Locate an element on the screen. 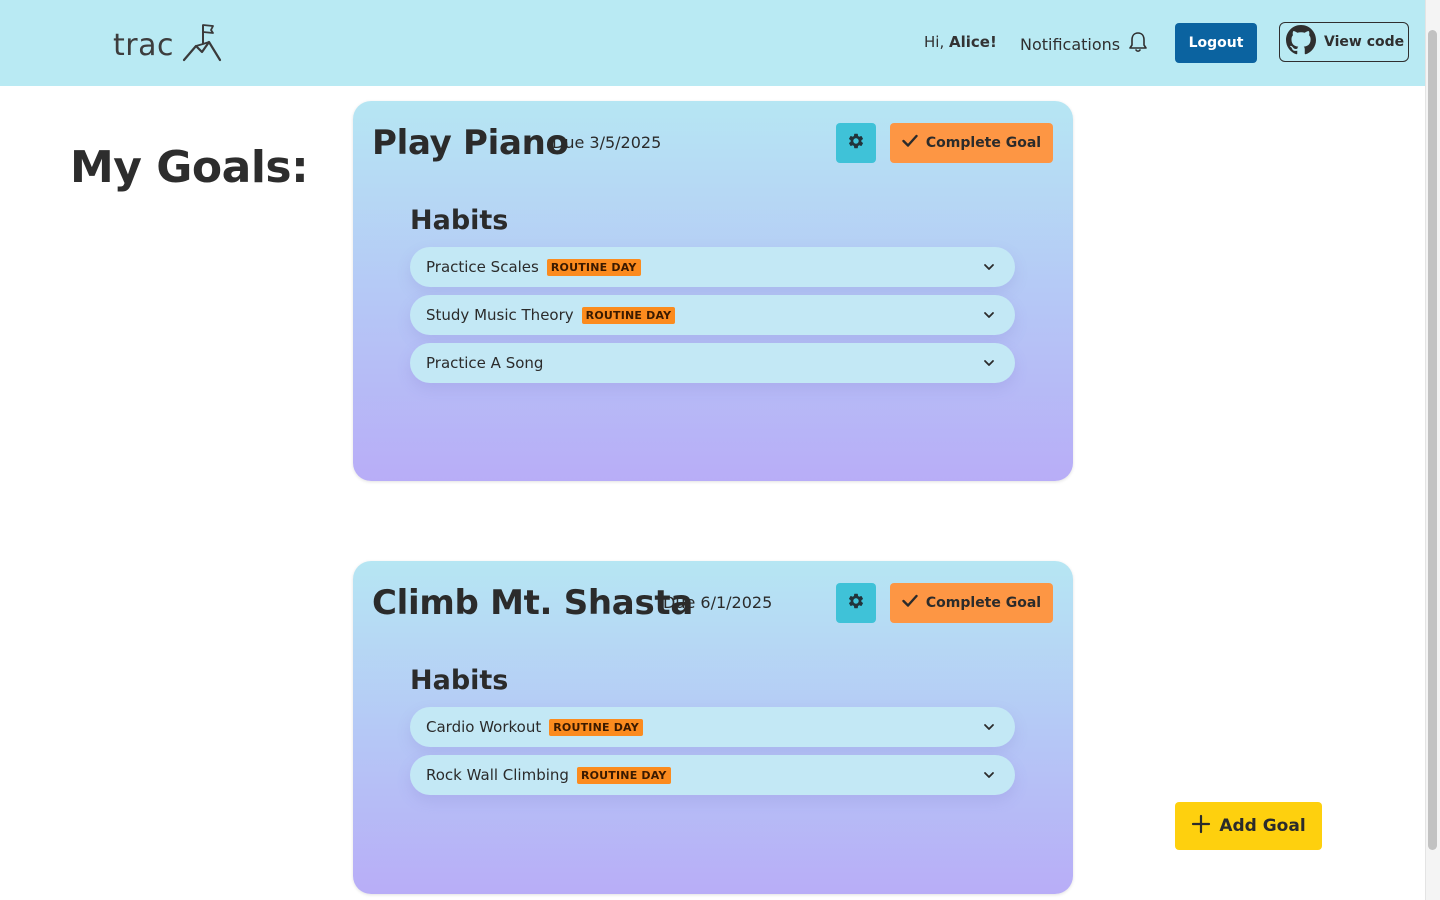  notifications-label: Notifications is located at coordinates (1070, 44).